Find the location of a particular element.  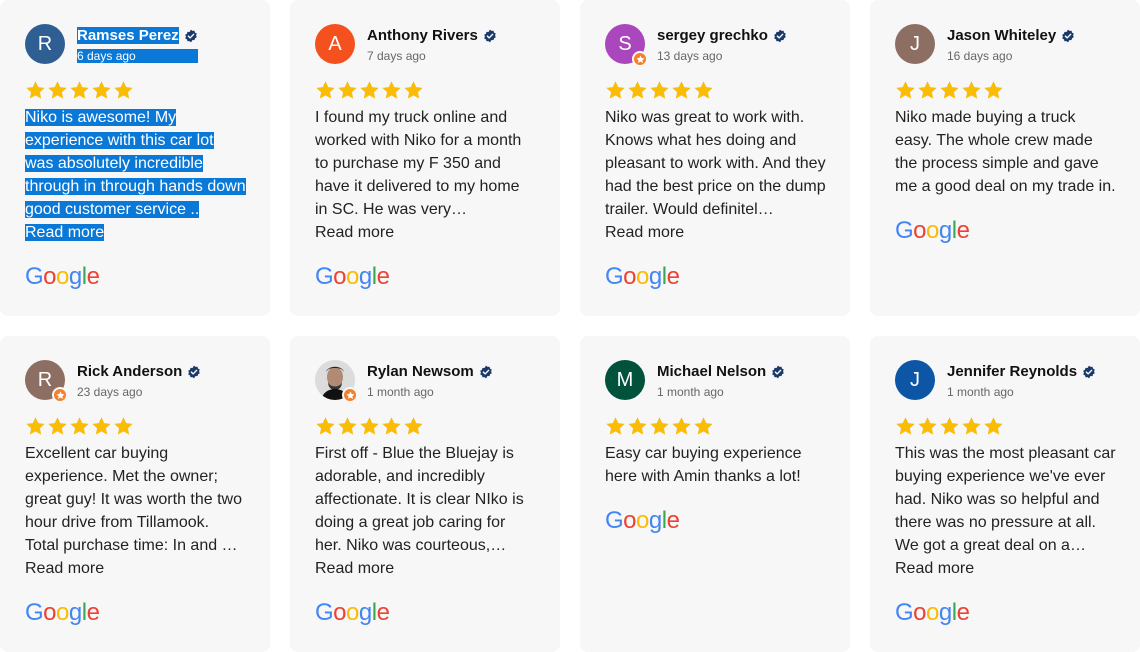

reviewer-meta: Rylan Newsom 1 month ago is located at coordinates (430, 380).